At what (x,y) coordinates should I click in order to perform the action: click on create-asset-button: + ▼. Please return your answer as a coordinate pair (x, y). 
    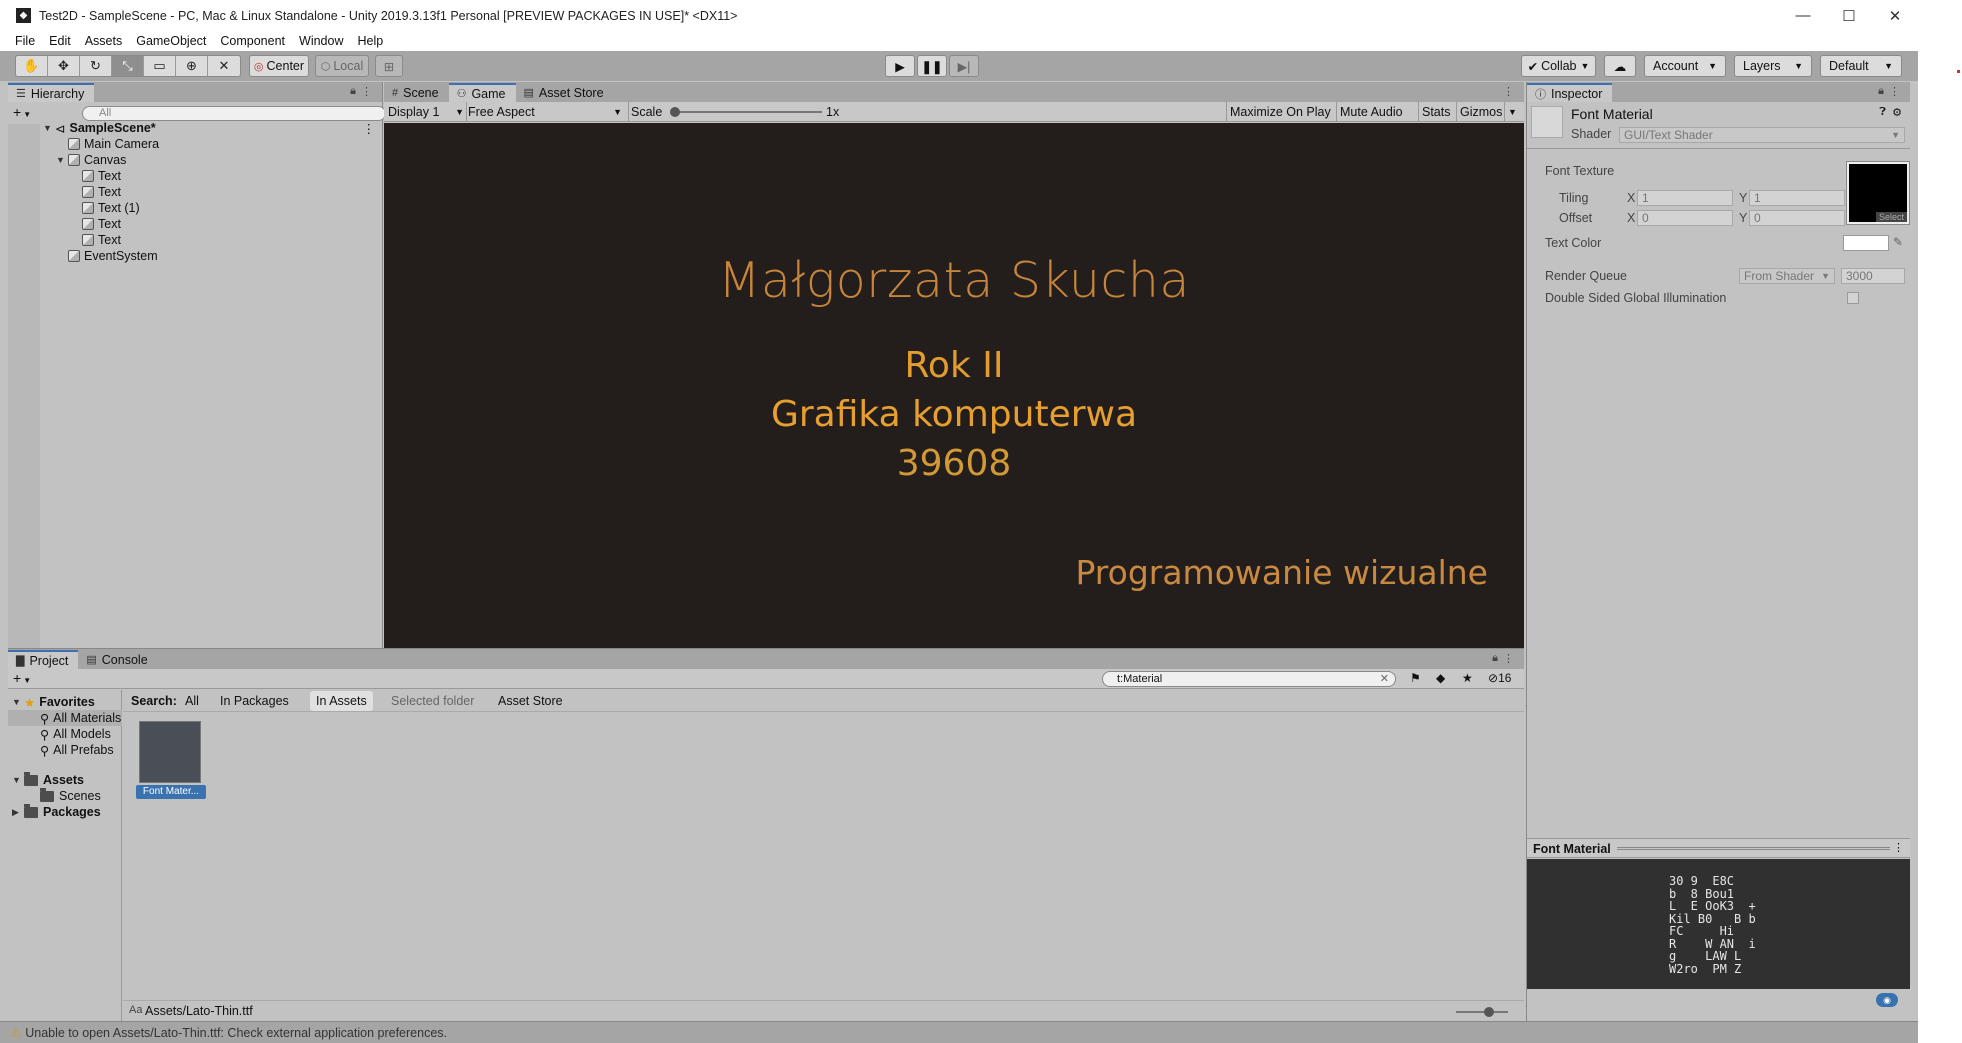
    Looking at the image, I should click on (22, 678).